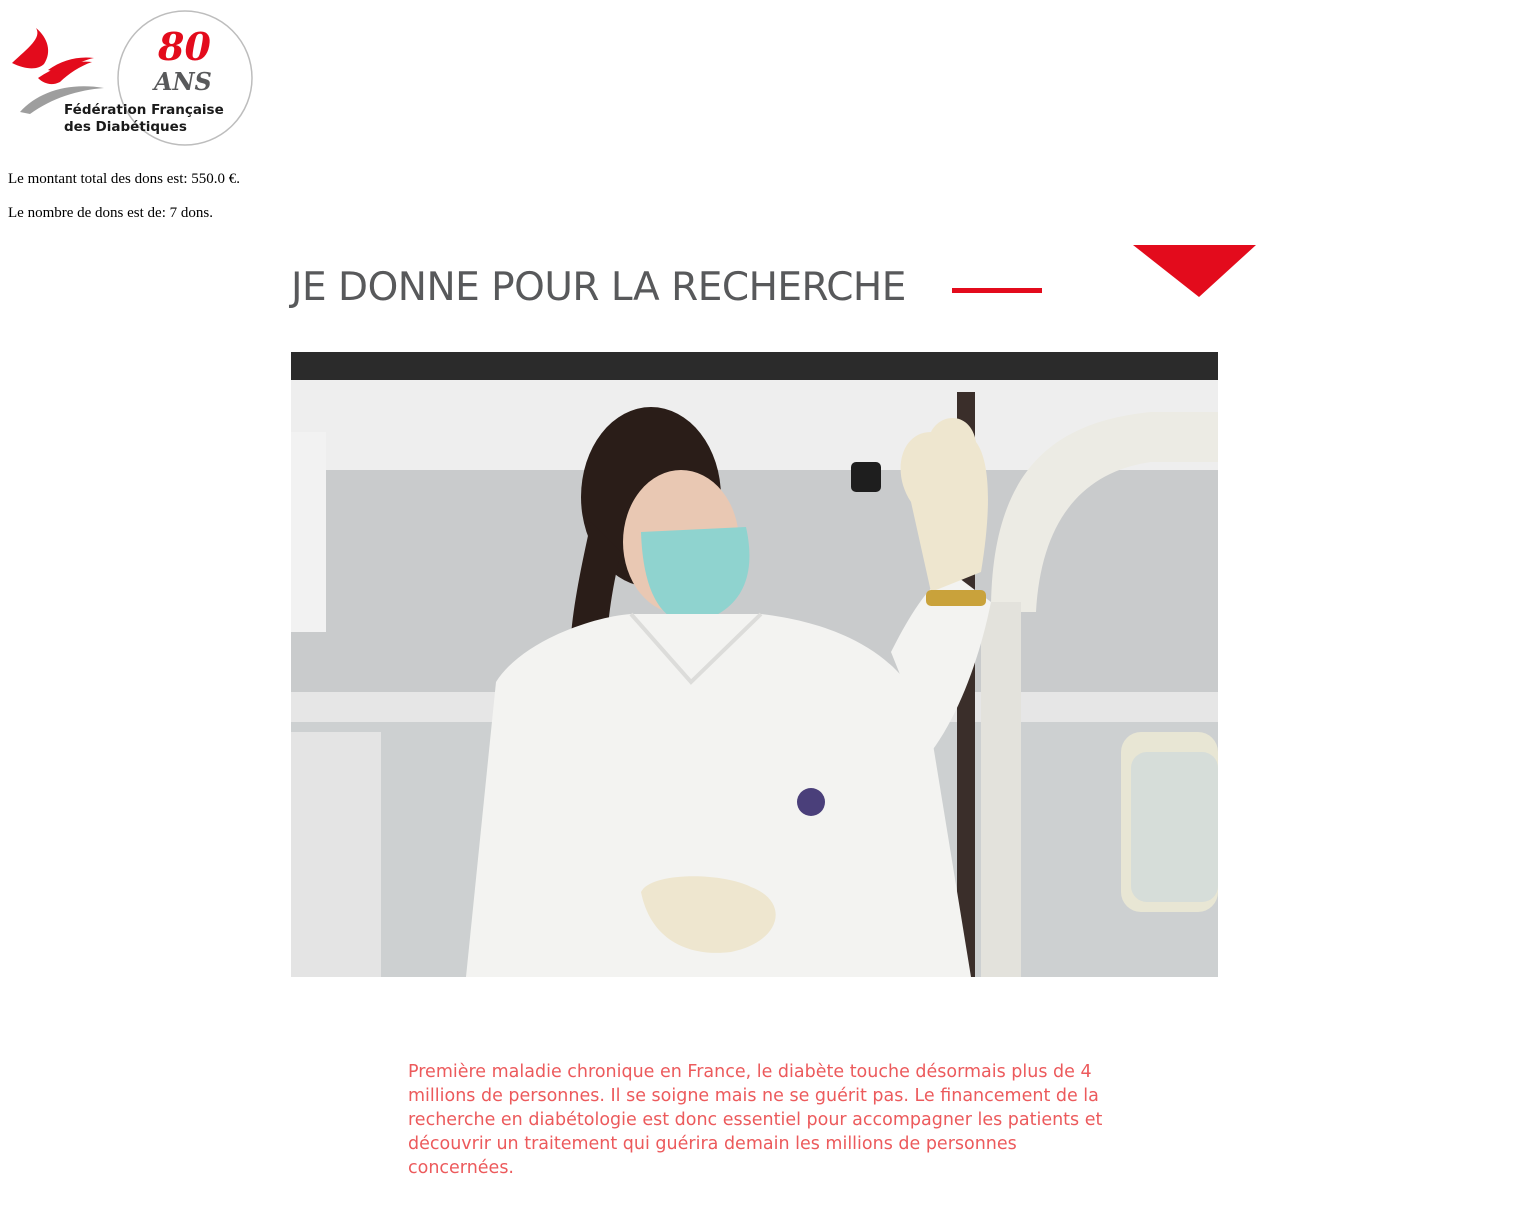 The image size is (1519, 1208). Describe the element at coordinates (144, 110) in the screenshot. I see `logo-org-line1: Fédération Française` at that location.